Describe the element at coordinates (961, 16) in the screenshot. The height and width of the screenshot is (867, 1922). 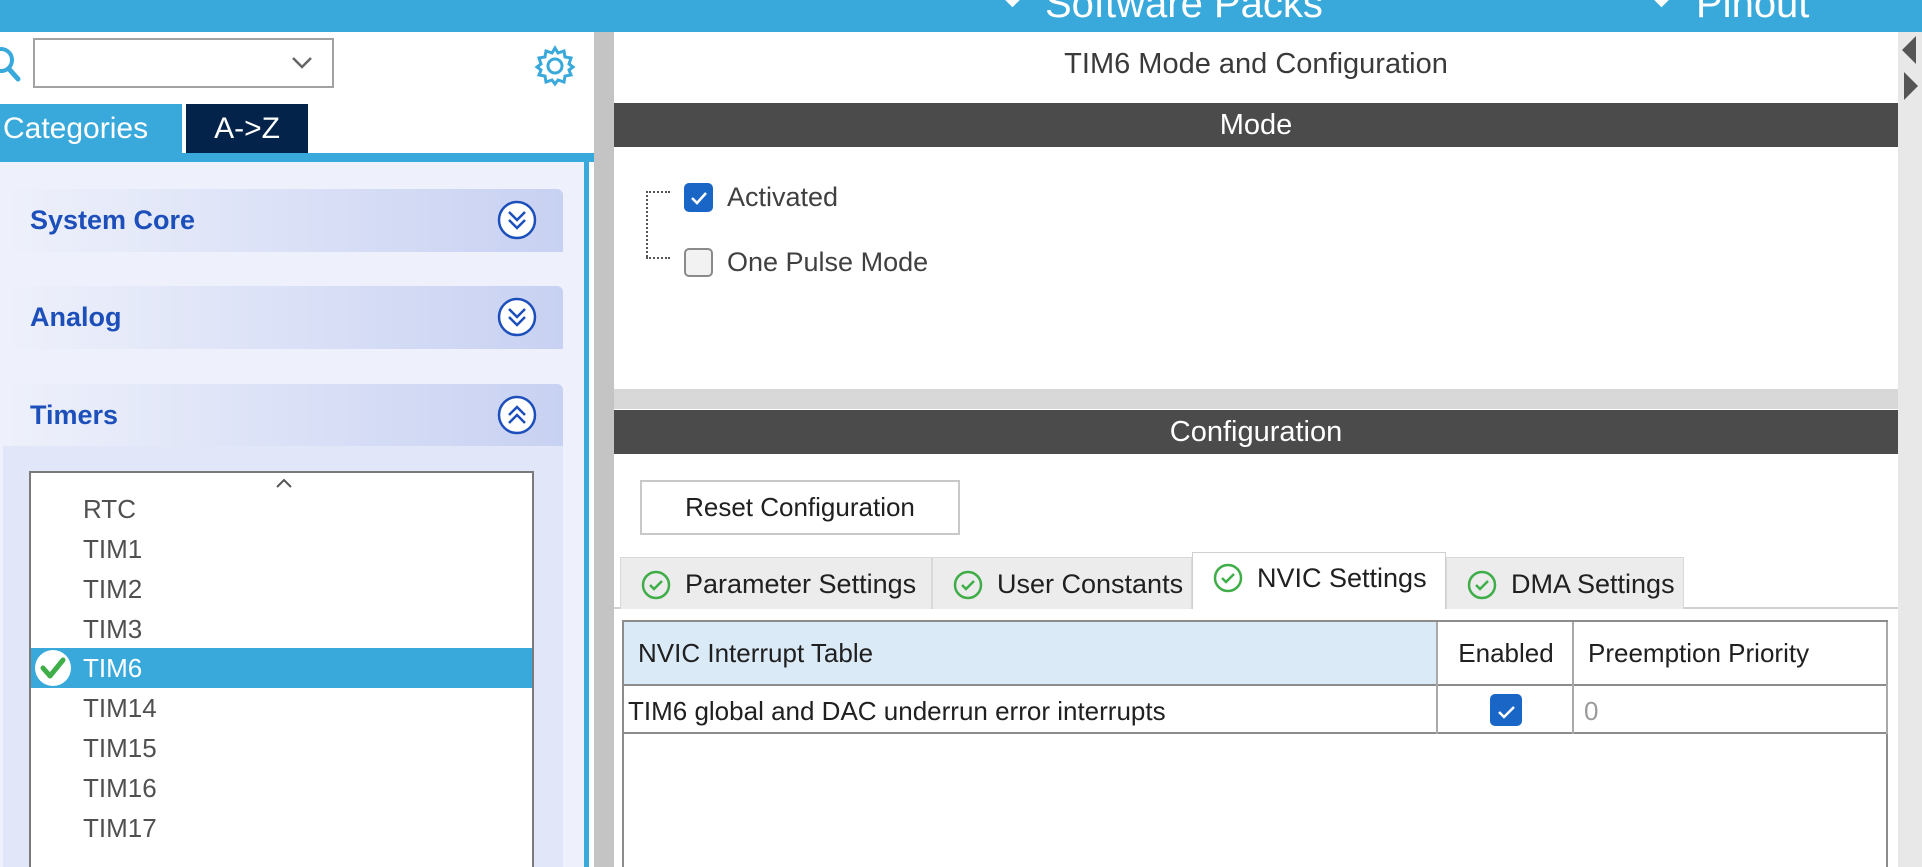
I see `top-menu-bar: Software Packs Pinout` at that location.